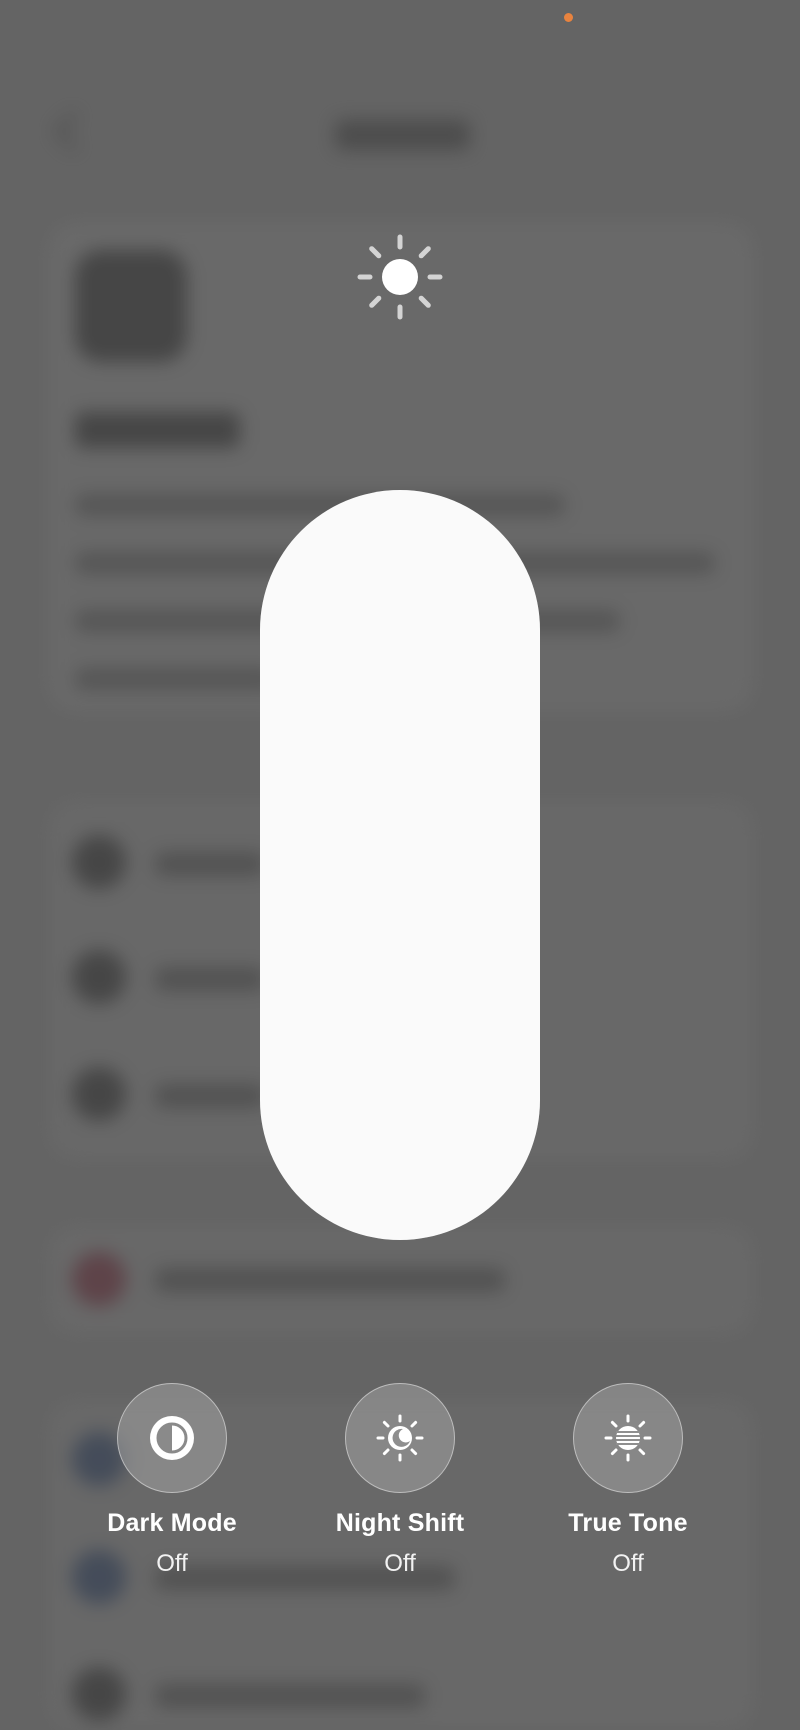 Image resolution: width=800 pixels, height=1730 pixels. Describe the element at coordinates (73, 131) in the screenshot. I see `background-back-chevron-icon` at that location.